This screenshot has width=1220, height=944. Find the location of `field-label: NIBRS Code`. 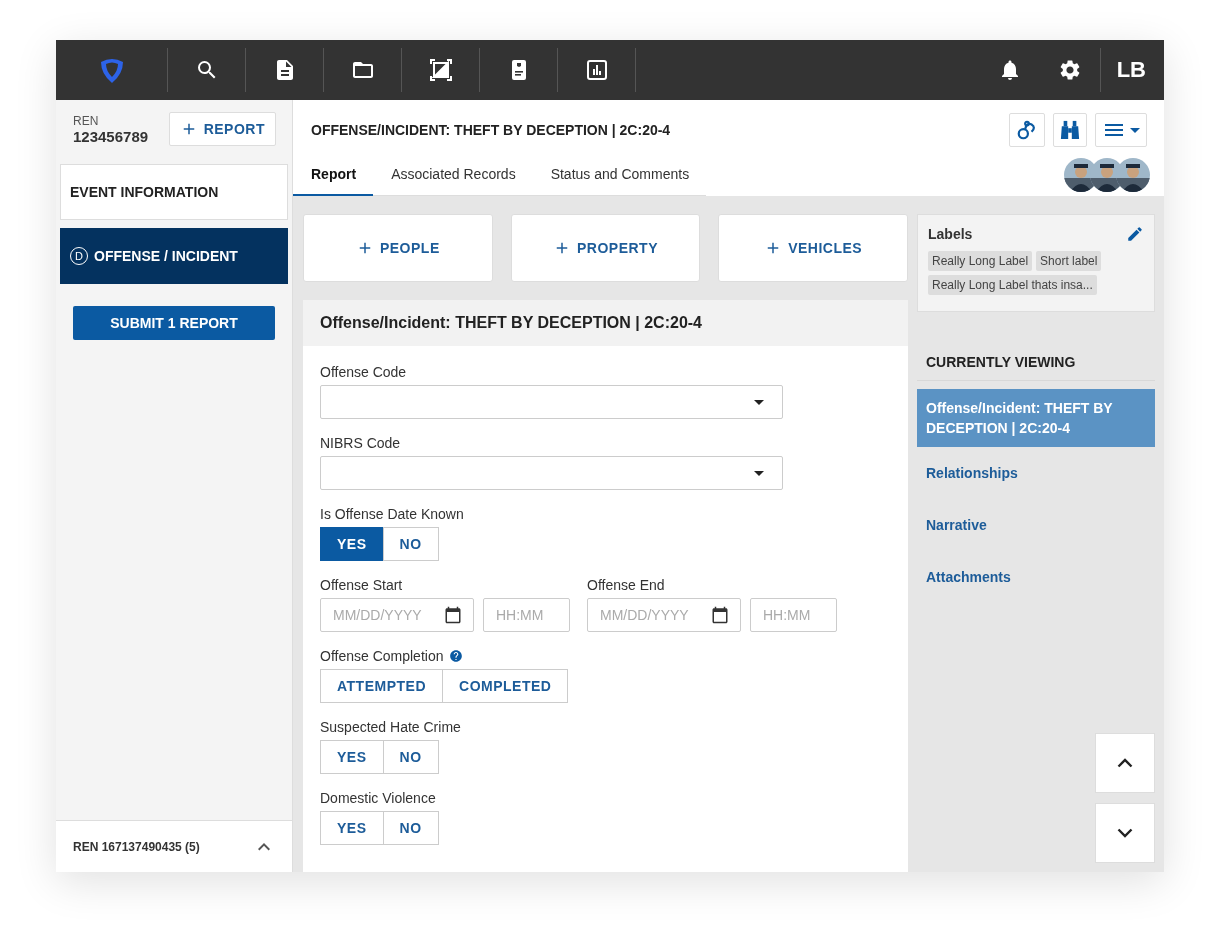

field-label: NIBRS Code is located at coordinates (361, 443).